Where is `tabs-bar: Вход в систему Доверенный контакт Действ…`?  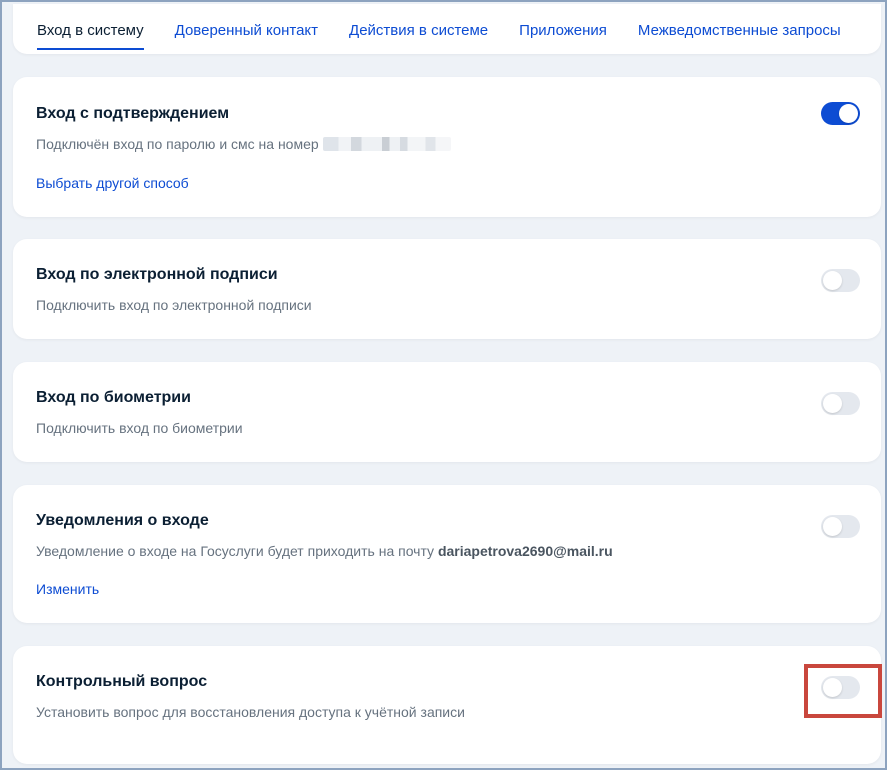 tabs-bar: Вход в систему Доверенный контакт Действ… is located at coordinates (447, 29).